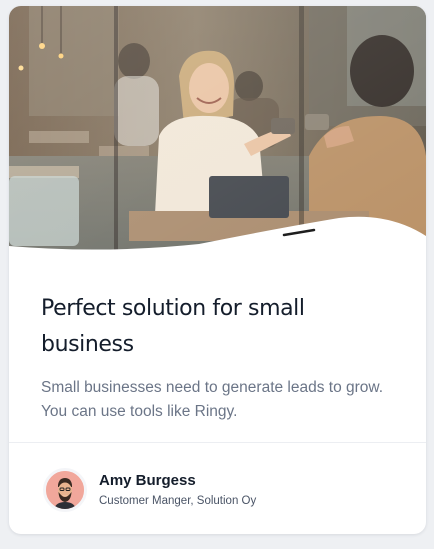  I want to click on bearded-man-avatar-icon, so click(65, 490).